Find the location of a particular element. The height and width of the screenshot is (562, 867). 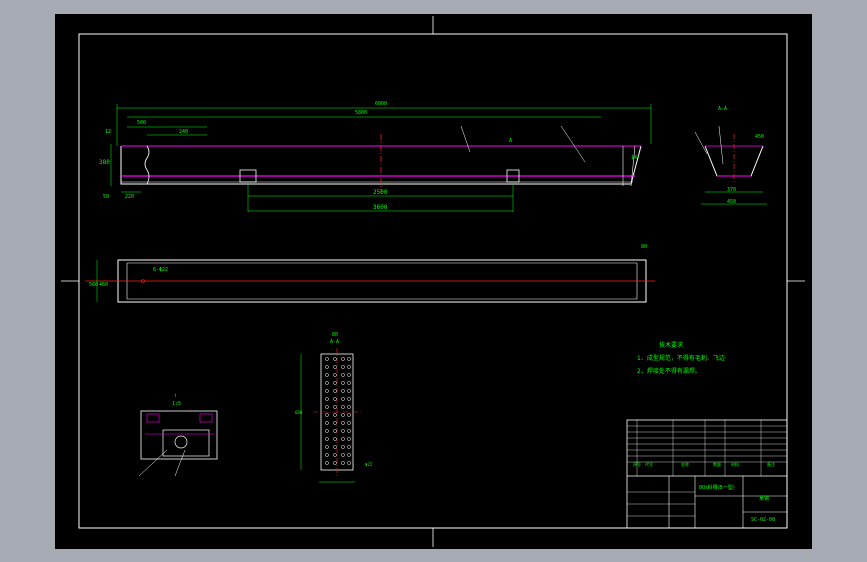

dim-380-text: 380 is located at coordinates (104, 162).